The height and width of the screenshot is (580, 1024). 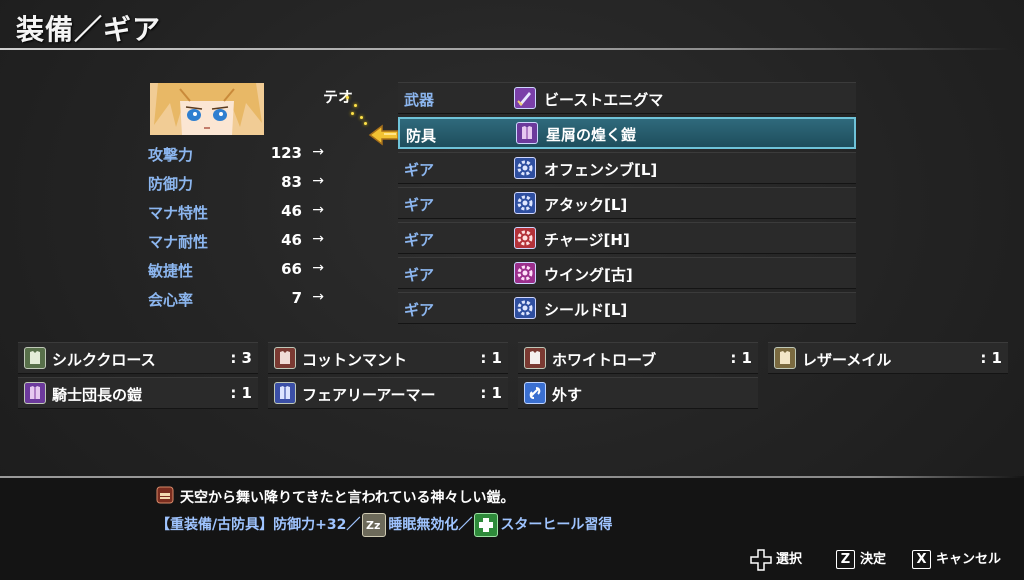 What do you see at coordinates (239, 213) in the screenshot?
I see `stat-mana-power: マナ特性 46 →` at bounding box center [239, 213].